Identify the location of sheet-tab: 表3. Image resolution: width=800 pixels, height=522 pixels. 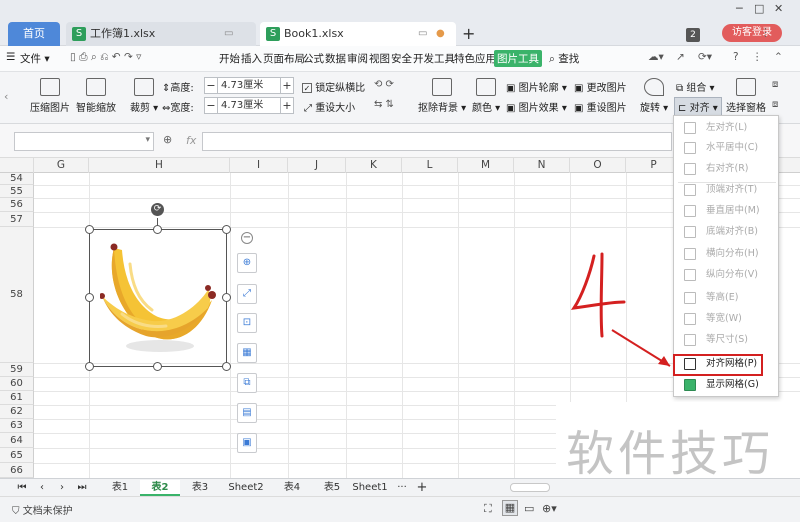
(200, 488).